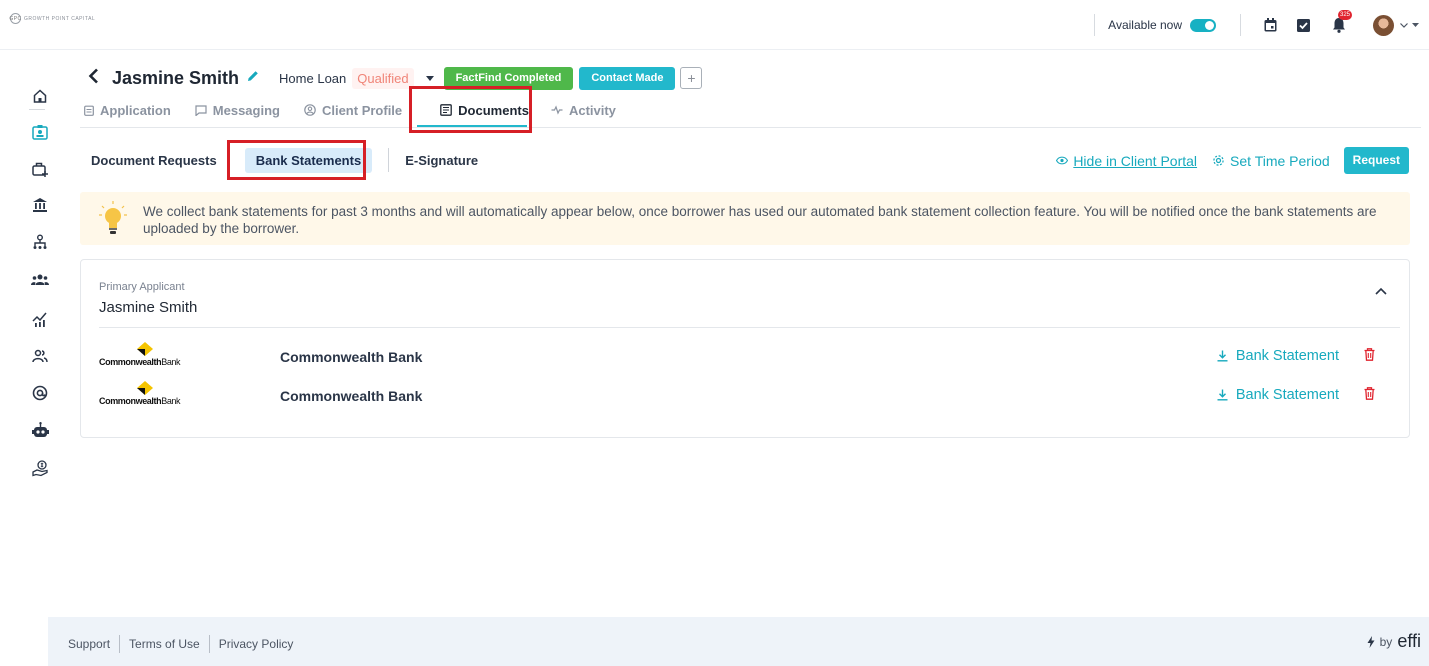 This screenshot has height=666, width=1429. I want to click on subtab-e-signature: E-Signature, so click(441, 160).